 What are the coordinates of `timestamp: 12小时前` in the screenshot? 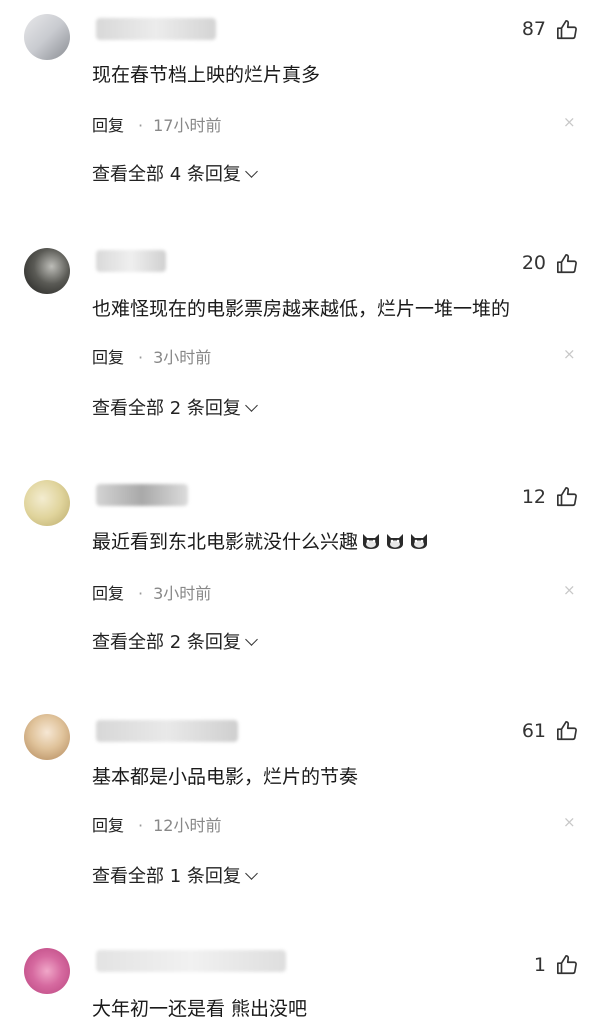 It's located at (187, 825).